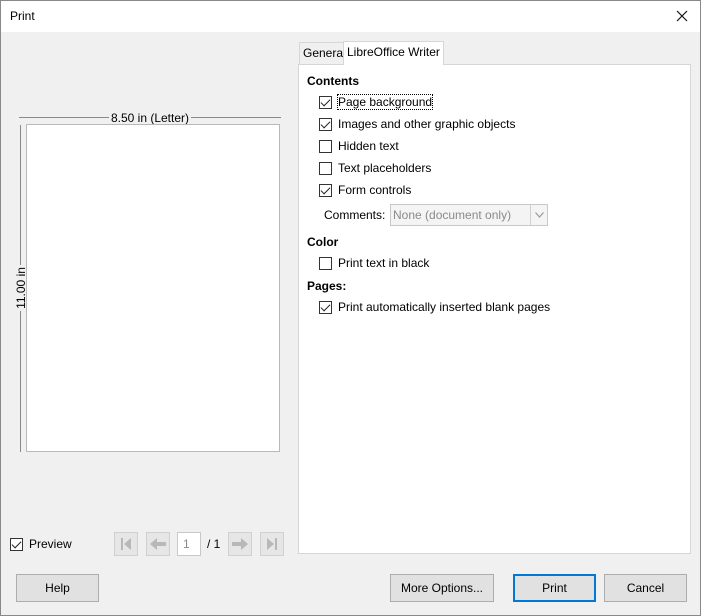 This screenshot has width=701, height=616. Describe the element at coordinates (538, 215) in the screenshot. I see `chevron-down-icon` at that location.